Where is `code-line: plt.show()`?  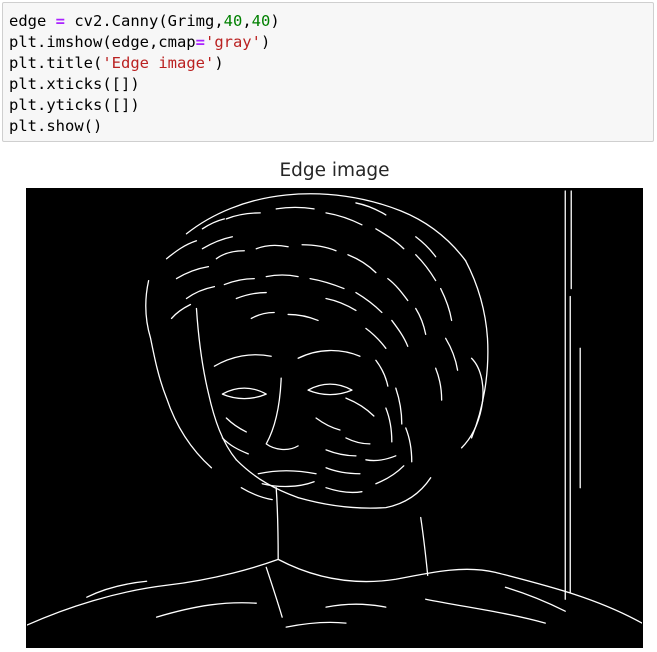 code-line: plt.show() is located at coordinates (144, 126).